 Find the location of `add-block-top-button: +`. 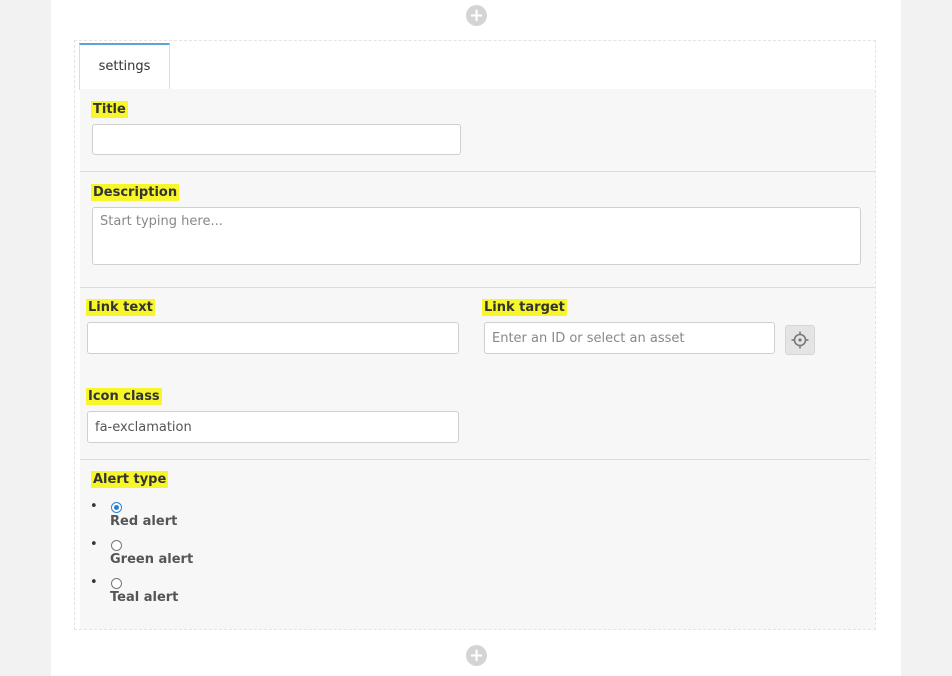

add-block-top-button: + is located at coordinates (476, 15).